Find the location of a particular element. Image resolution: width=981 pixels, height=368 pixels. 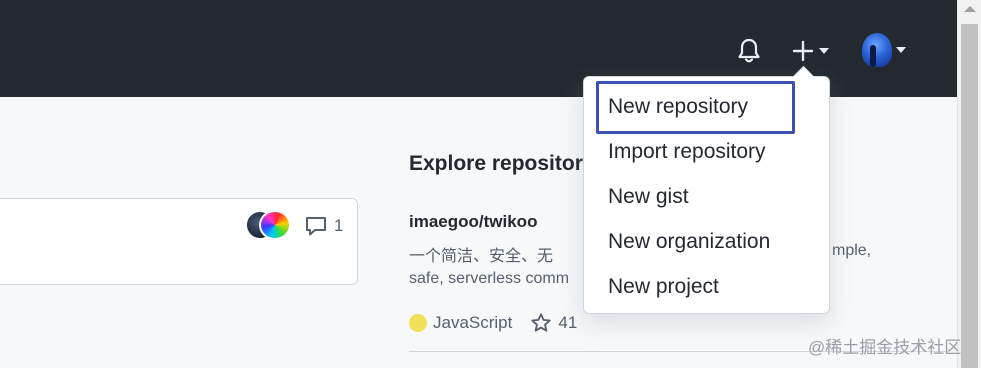

plus-icon is located at coordinates (803, 51).